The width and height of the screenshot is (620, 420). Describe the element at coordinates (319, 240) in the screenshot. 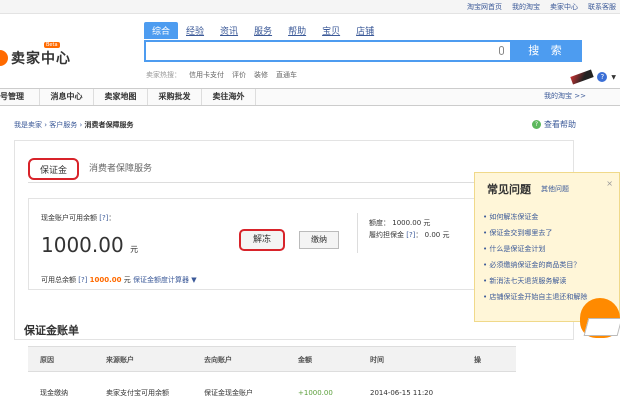

I see `pay-deposit-button: 缴纳` at that location.